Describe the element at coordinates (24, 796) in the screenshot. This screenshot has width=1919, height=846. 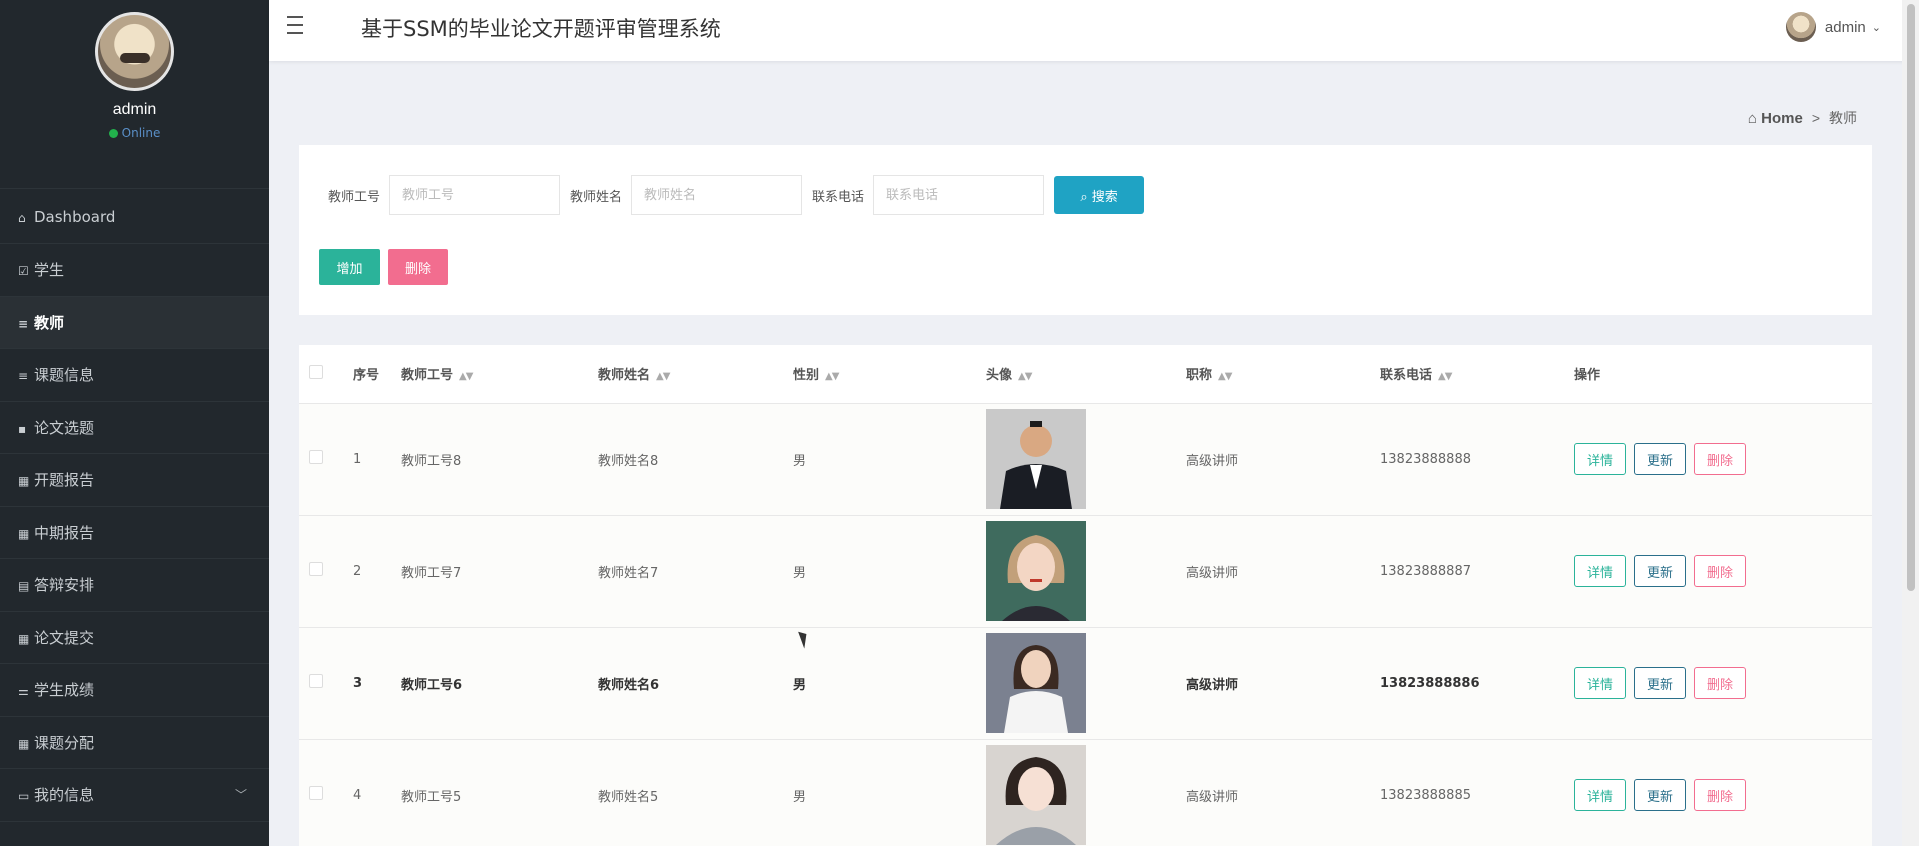
I see `profile-icon: ▭` at that location.